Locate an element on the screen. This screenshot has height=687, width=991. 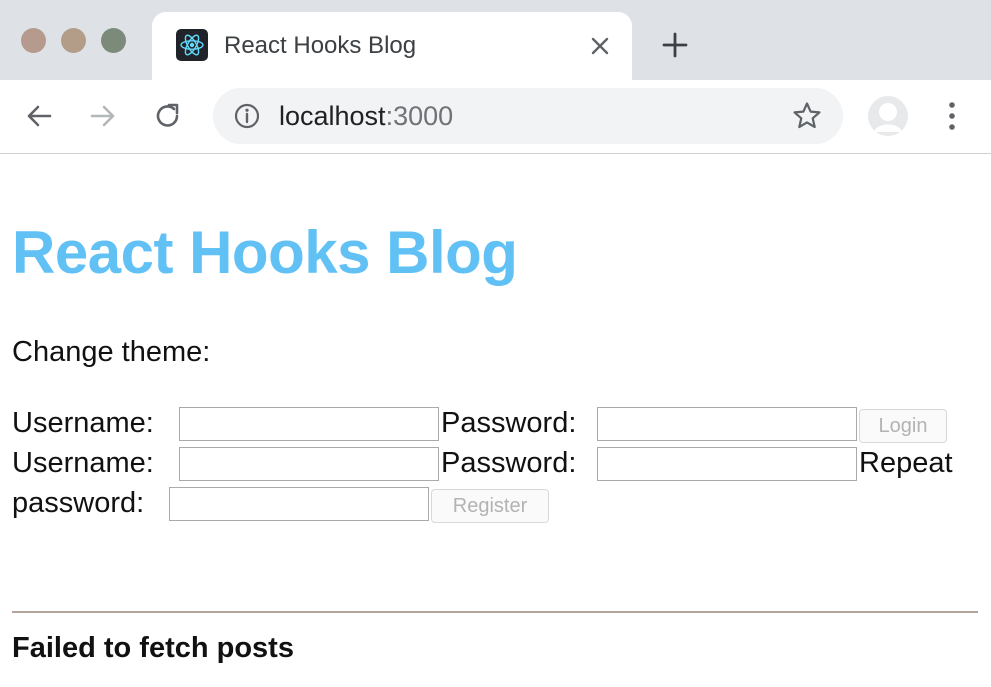
back-arrow-icon is located at coordinates (39, 116).